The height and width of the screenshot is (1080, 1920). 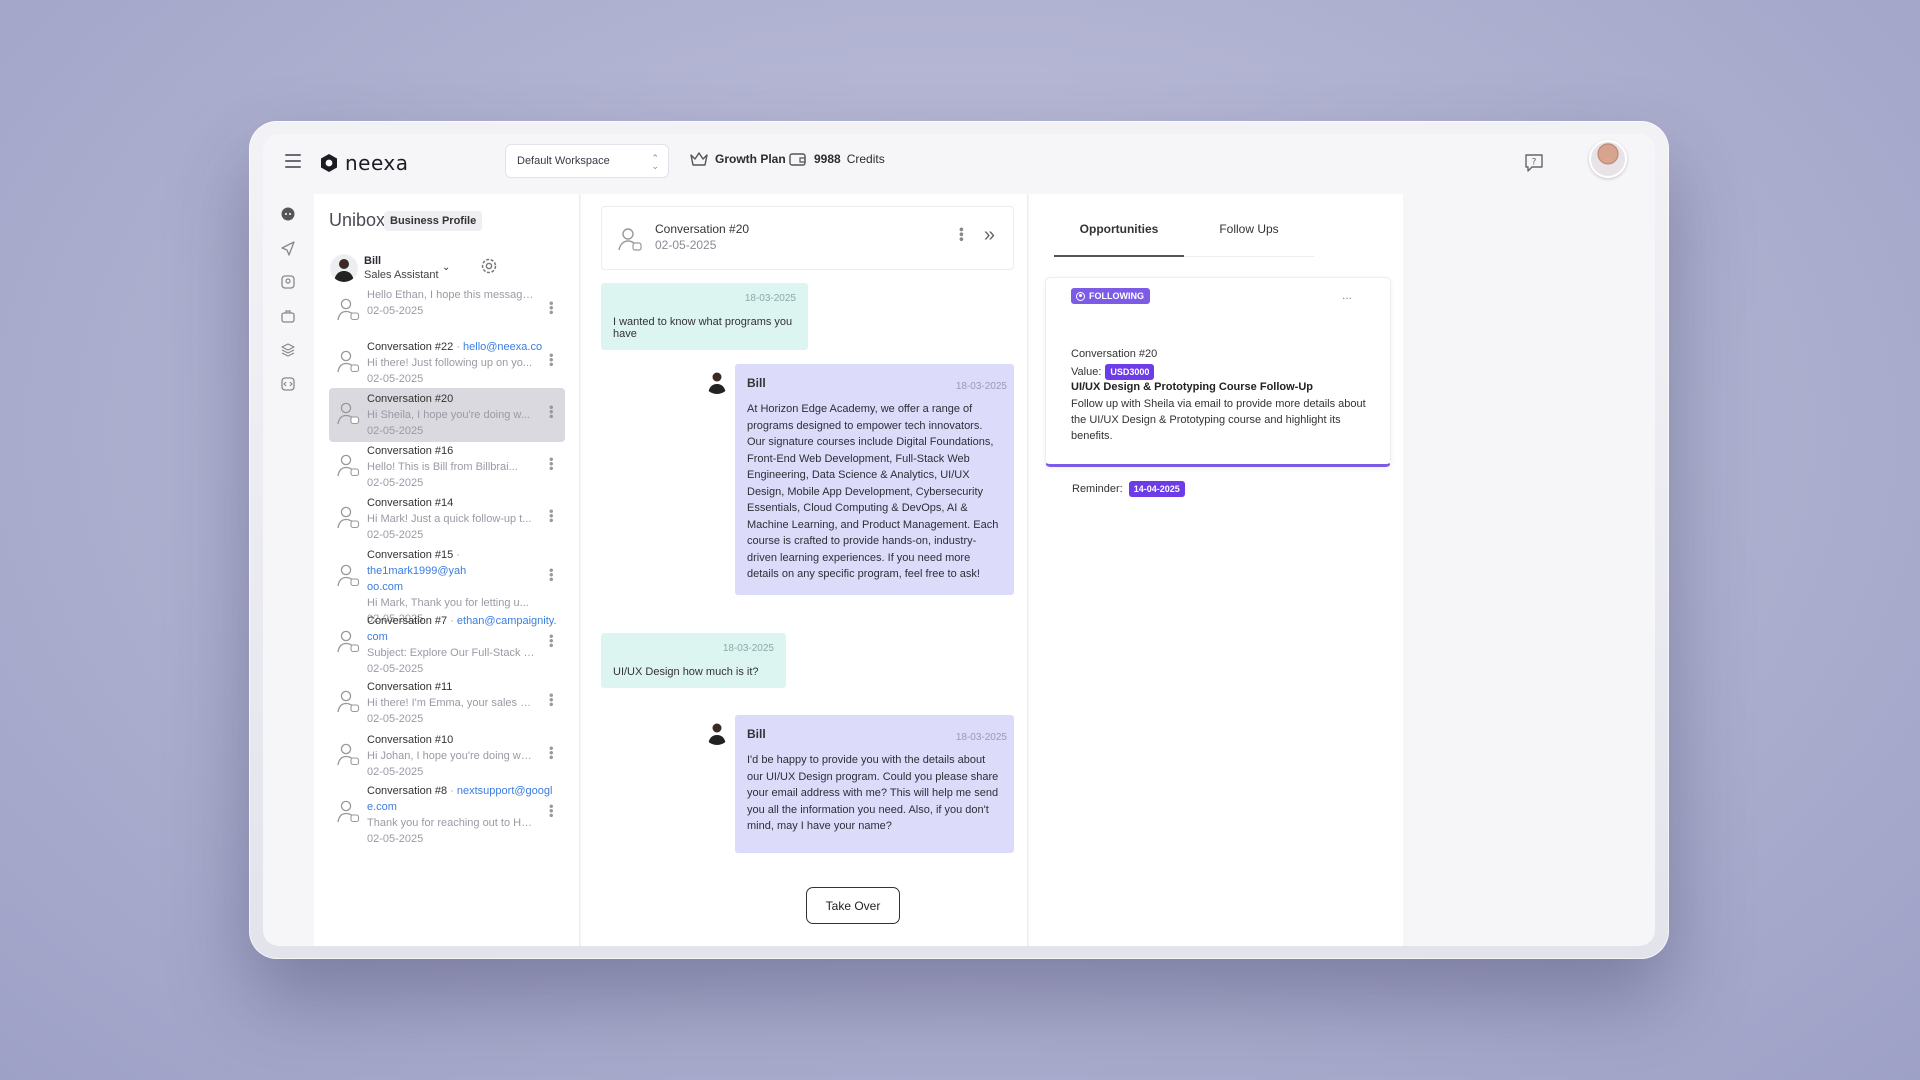 What do you see at coordinates (288, 316) in the screenshot?
I see `briefcase-icon` at bounding box center [288, 316].